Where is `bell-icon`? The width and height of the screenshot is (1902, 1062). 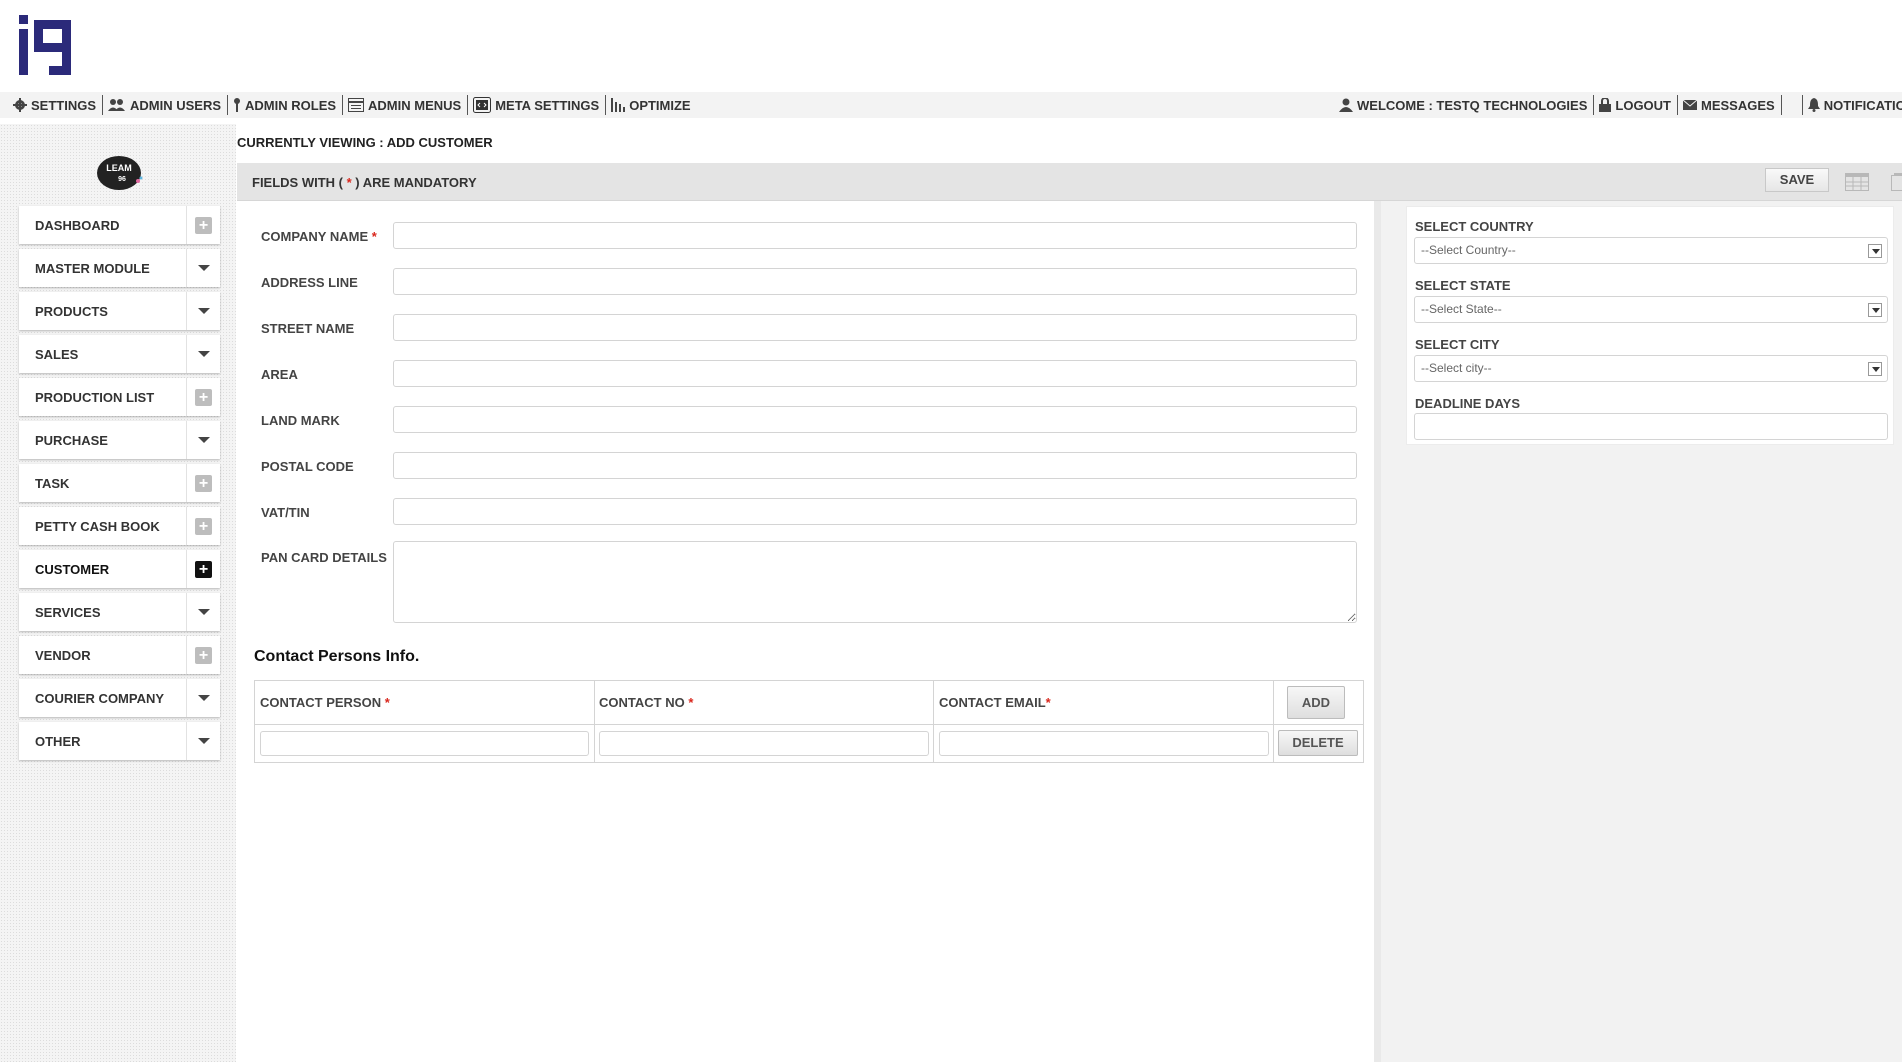 bell-icon is located at coordinates (1813, 105).